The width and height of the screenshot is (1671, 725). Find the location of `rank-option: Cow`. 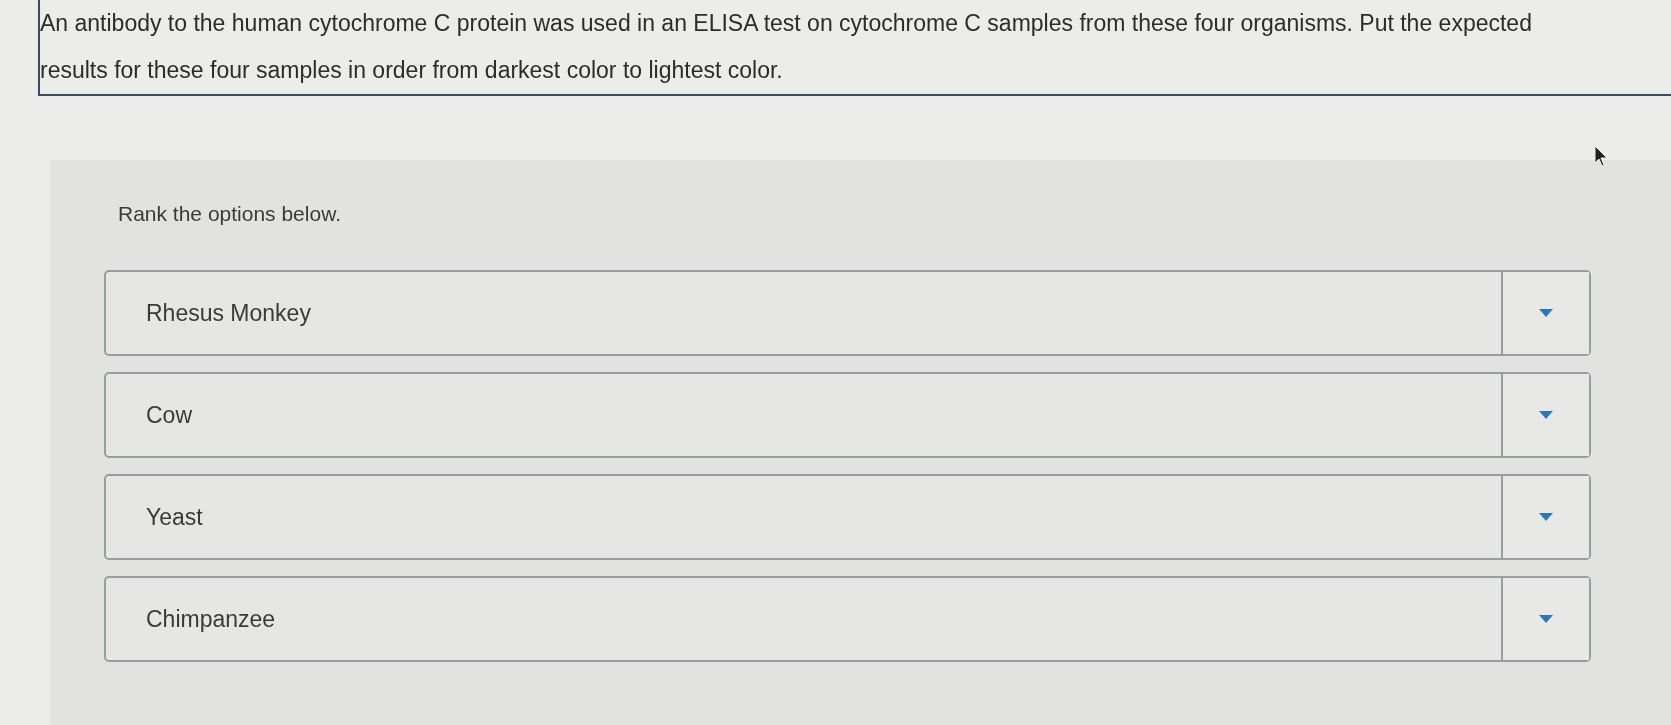

rank-option: Cow is located at coordinates (847, 415).